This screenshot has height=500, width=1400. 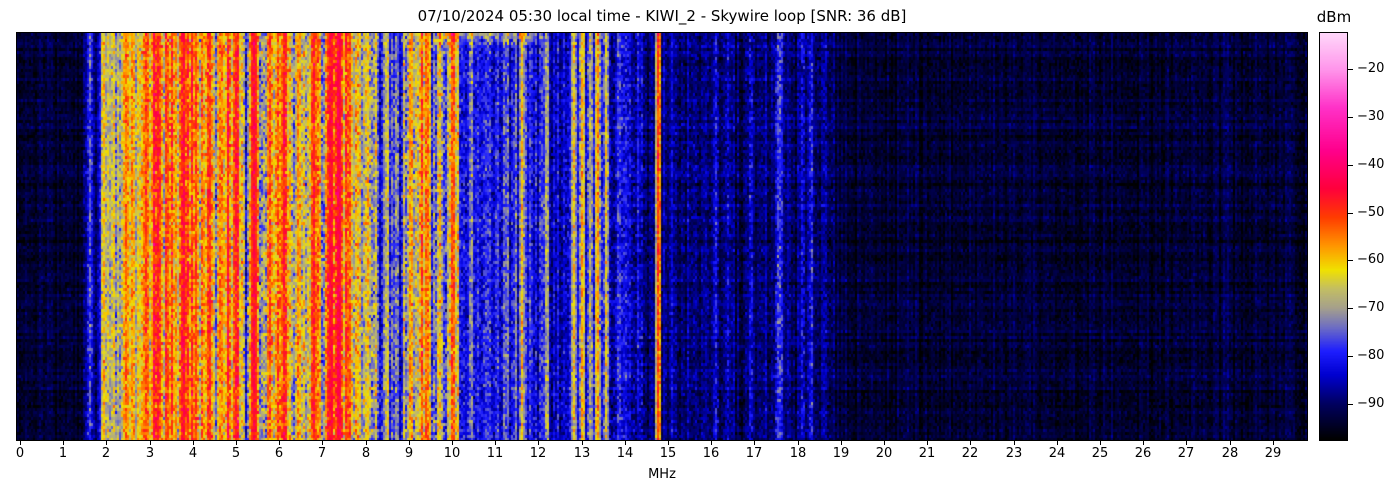 I want to click on x-tick-label: 5, so click(x=236, y=453).